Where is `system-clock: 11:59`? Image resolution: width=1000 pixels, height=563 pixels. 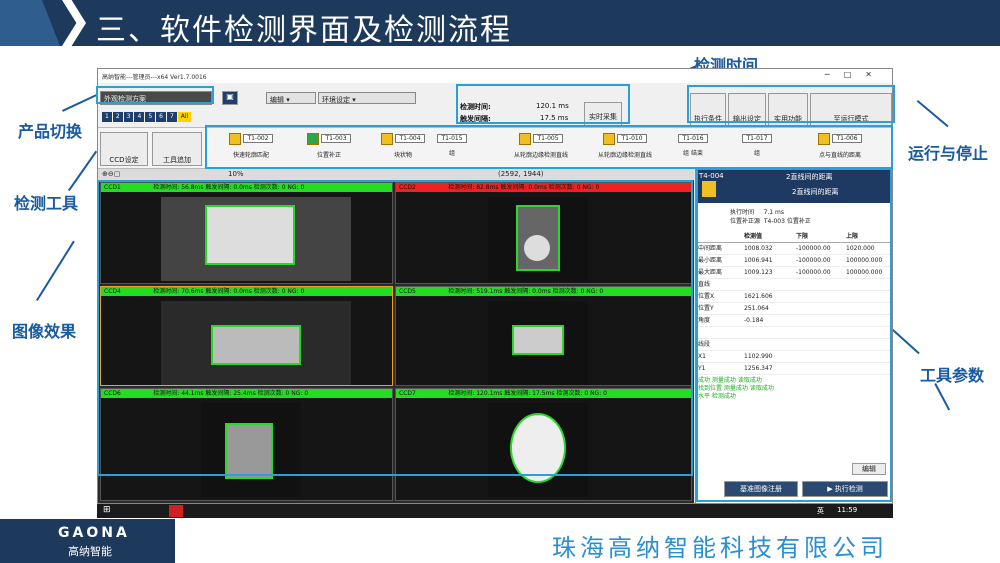 system-clock: 11:59 is located at coordinates (847, 510).